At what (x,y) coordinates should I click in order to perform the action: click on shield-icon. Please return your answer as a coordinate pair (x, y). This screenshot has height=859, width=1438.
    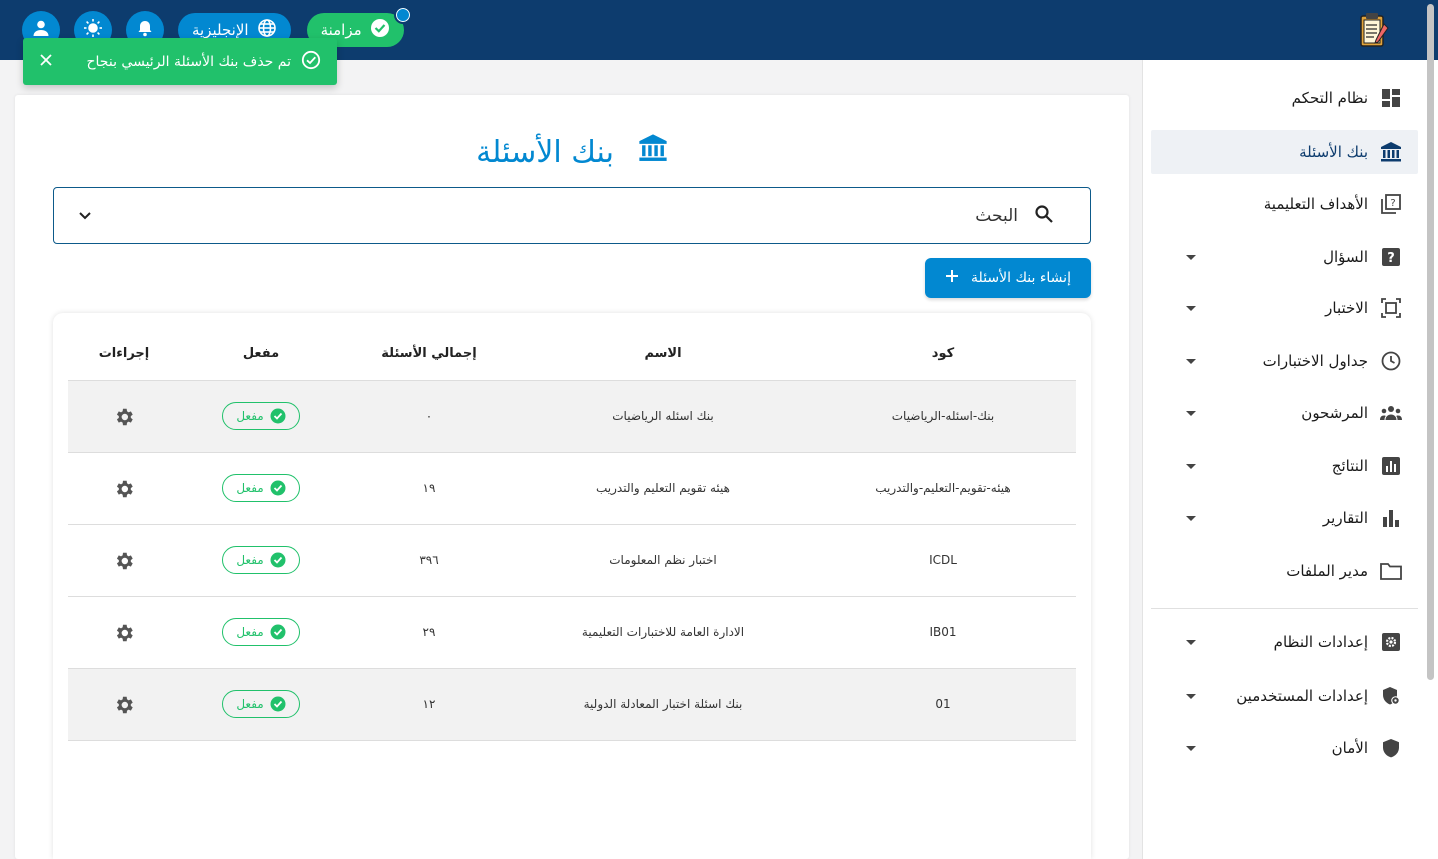
    Looking at the image, I should click on (1391, 748).